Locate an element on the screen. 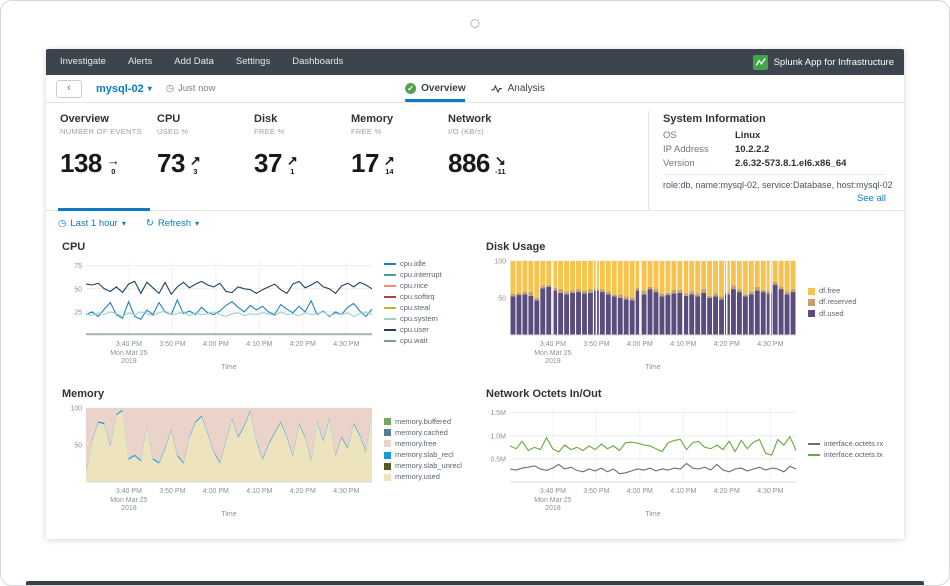 The height and width of the screenshot is (586, 950). legend-label: cpu.nice is located at coordinates (414, 285).